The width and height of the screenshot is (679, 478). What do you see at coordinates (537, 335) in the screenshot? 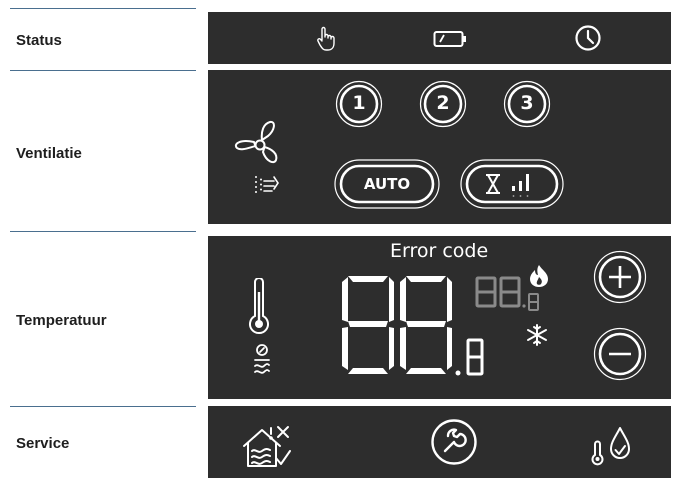
I see `snowflake-icon` at bounding box center [537, 335].